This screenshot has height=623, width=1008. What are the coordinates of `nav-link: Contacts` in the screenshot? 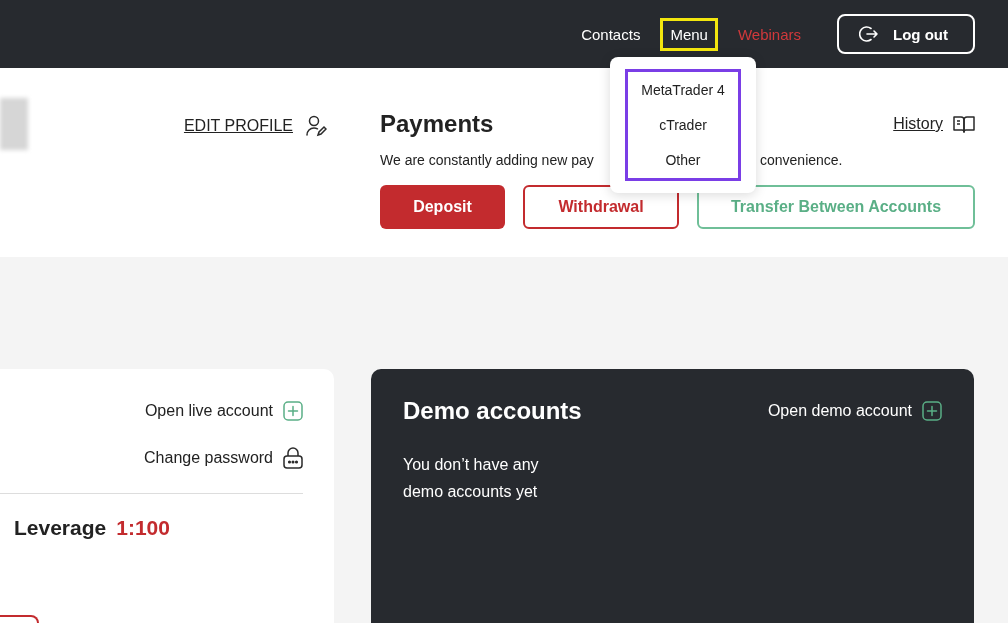 It's located at (611, 34).